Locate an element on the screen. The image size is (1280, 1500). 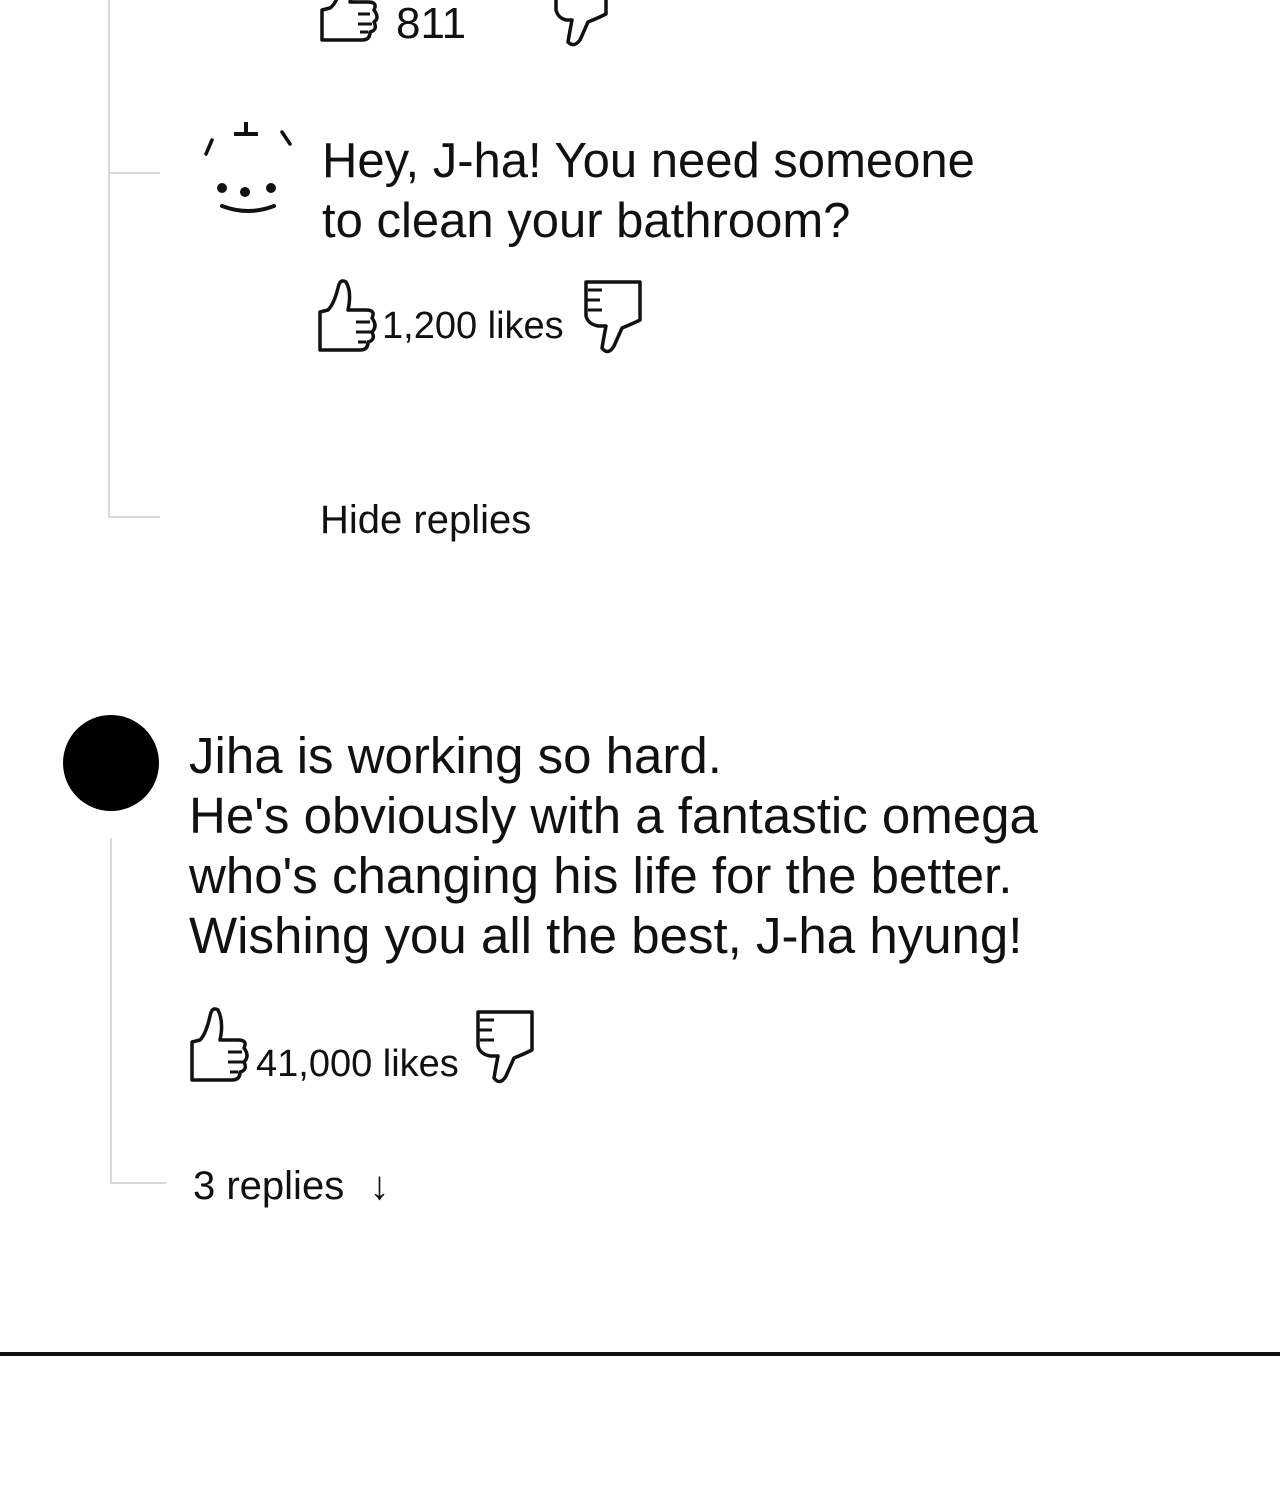
reply-likes-count: 1,200 likes is located at coordinates (473, 326).